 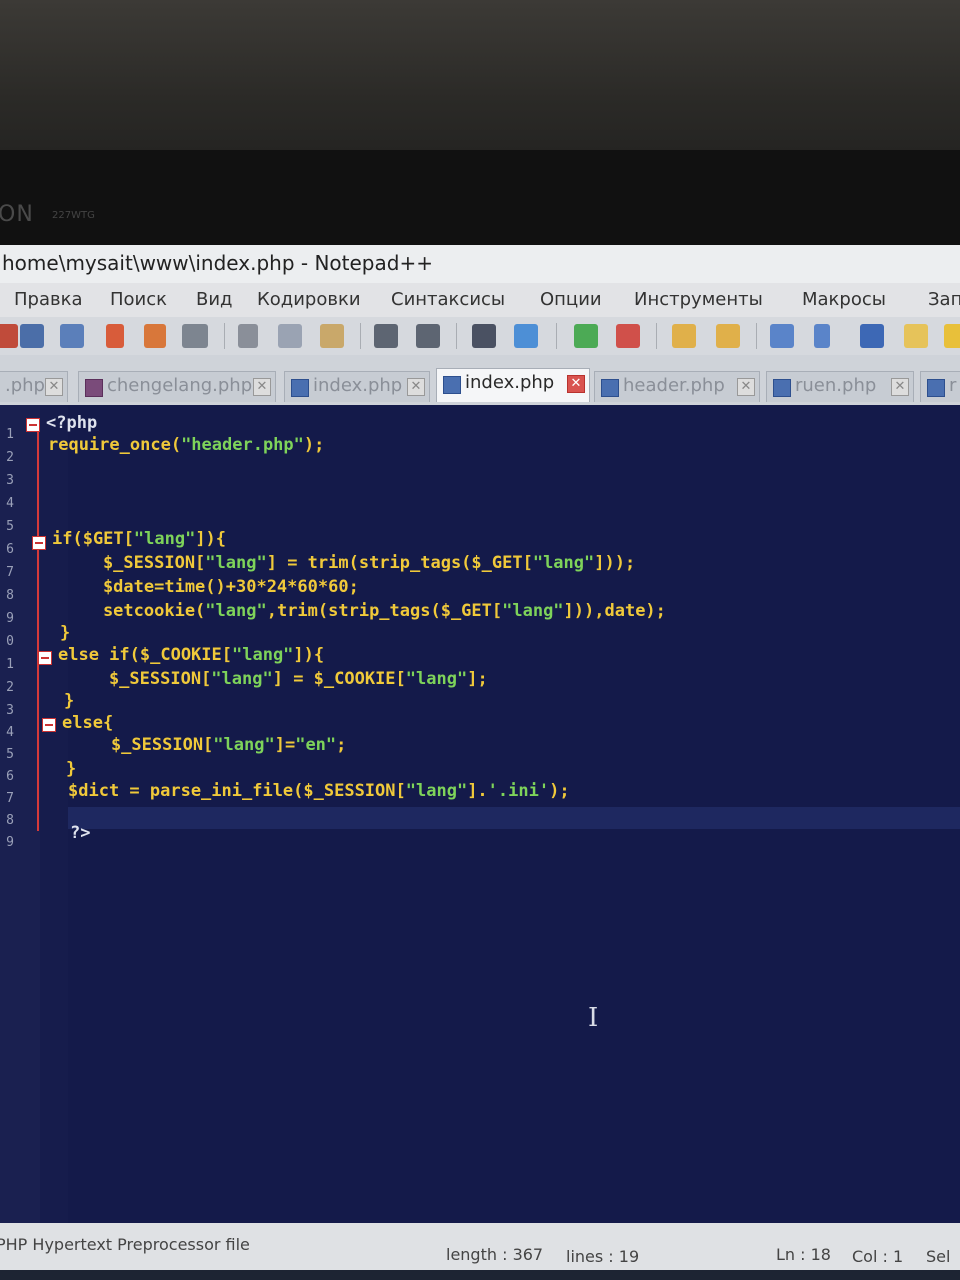 What do you see at coordinates (186, 445) in the screenshot?
I see `code-line-2: require_once("header.php");` at bounding box center [186, 445].